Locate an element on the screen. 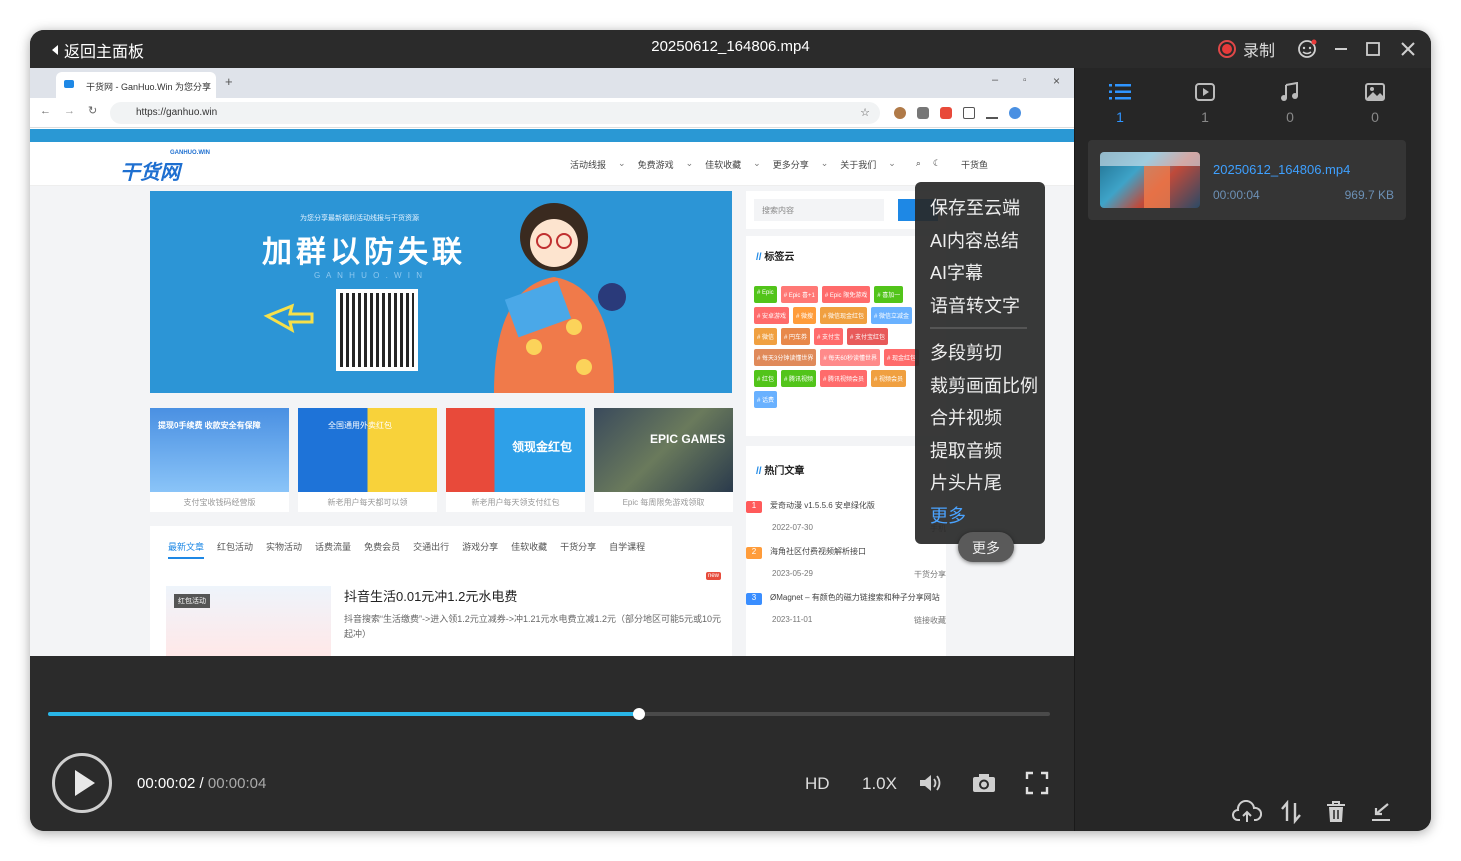 The image size is (1461, 861). upload-cloud-icon is located at coordinates (1247, 812).